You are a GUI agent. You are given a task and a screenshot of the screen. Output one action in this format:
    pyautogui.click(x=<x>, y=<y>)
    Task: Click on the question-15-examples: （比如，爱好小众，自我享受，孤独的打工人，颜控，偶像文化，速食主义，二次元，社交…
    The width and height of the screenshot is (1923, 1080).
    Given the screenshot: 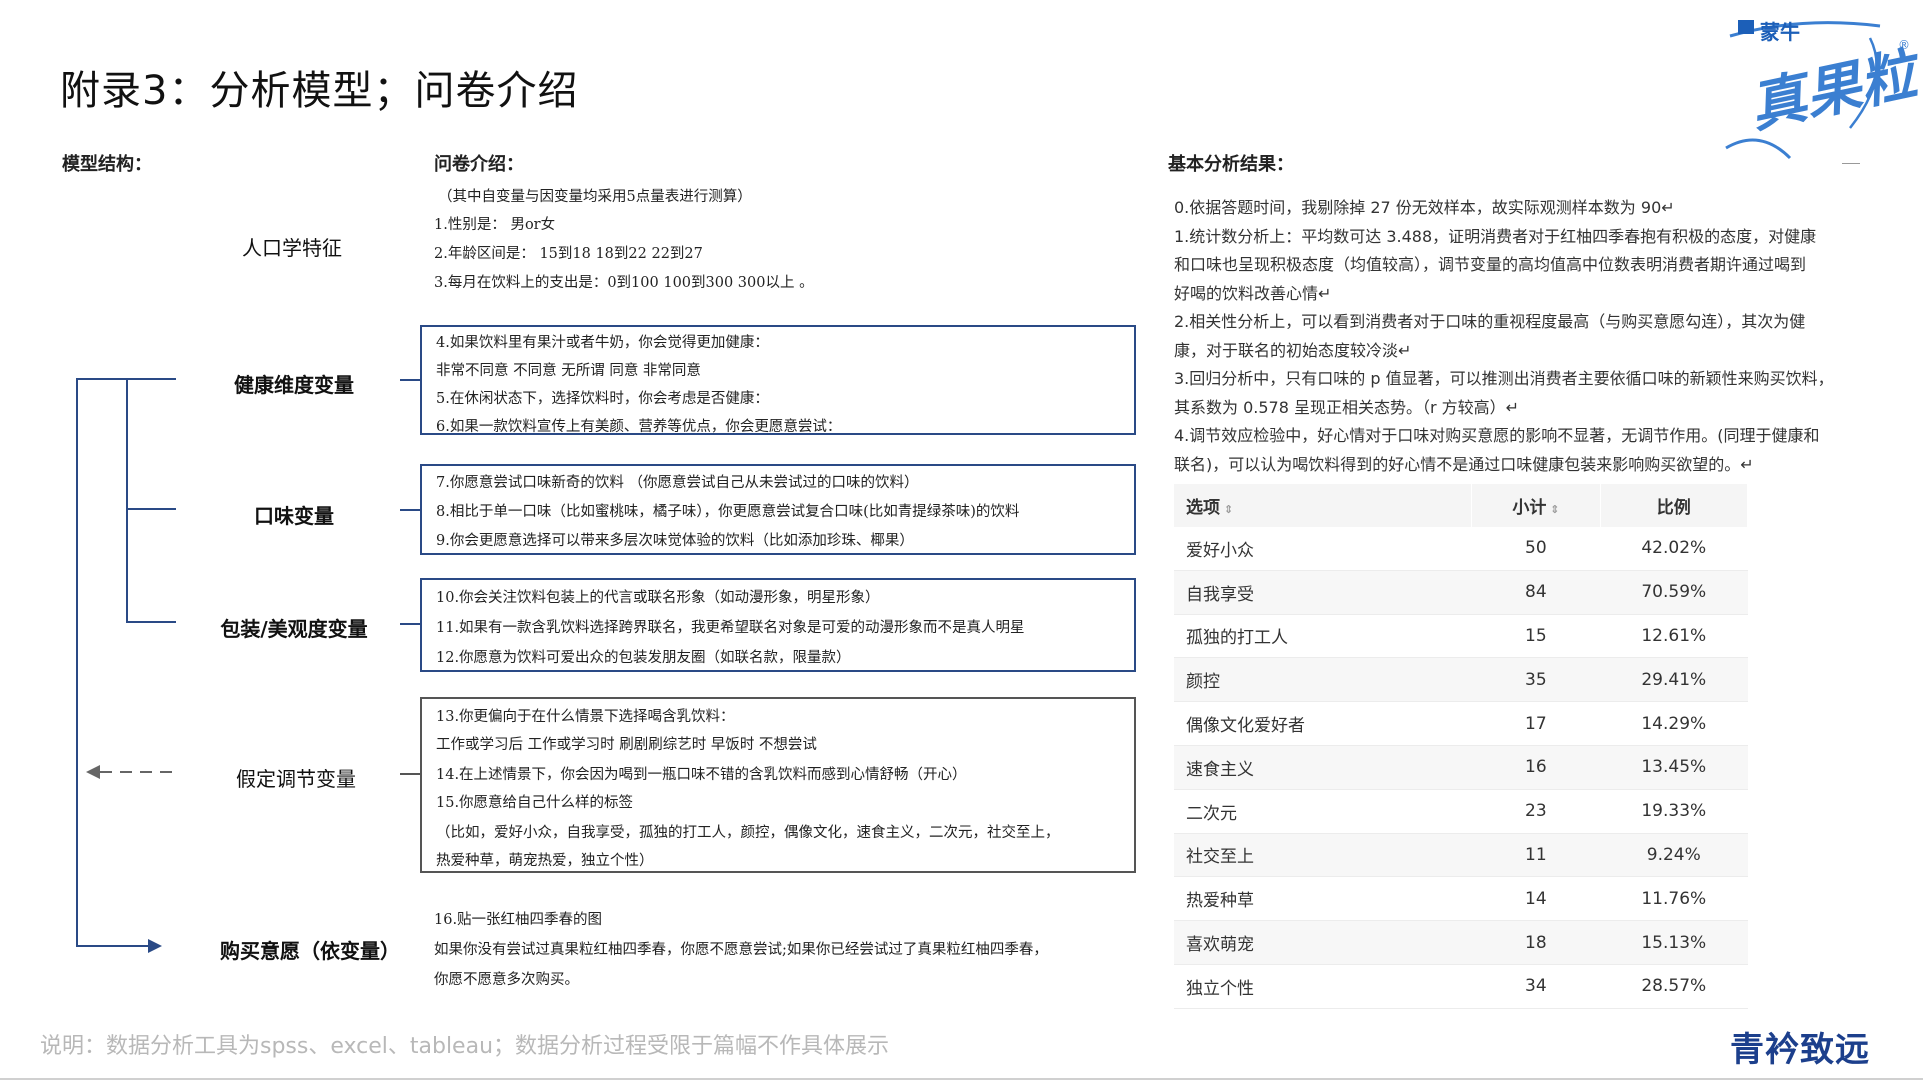 What is the action you would take?
    pyautogui.click(x=748, y=833)
    